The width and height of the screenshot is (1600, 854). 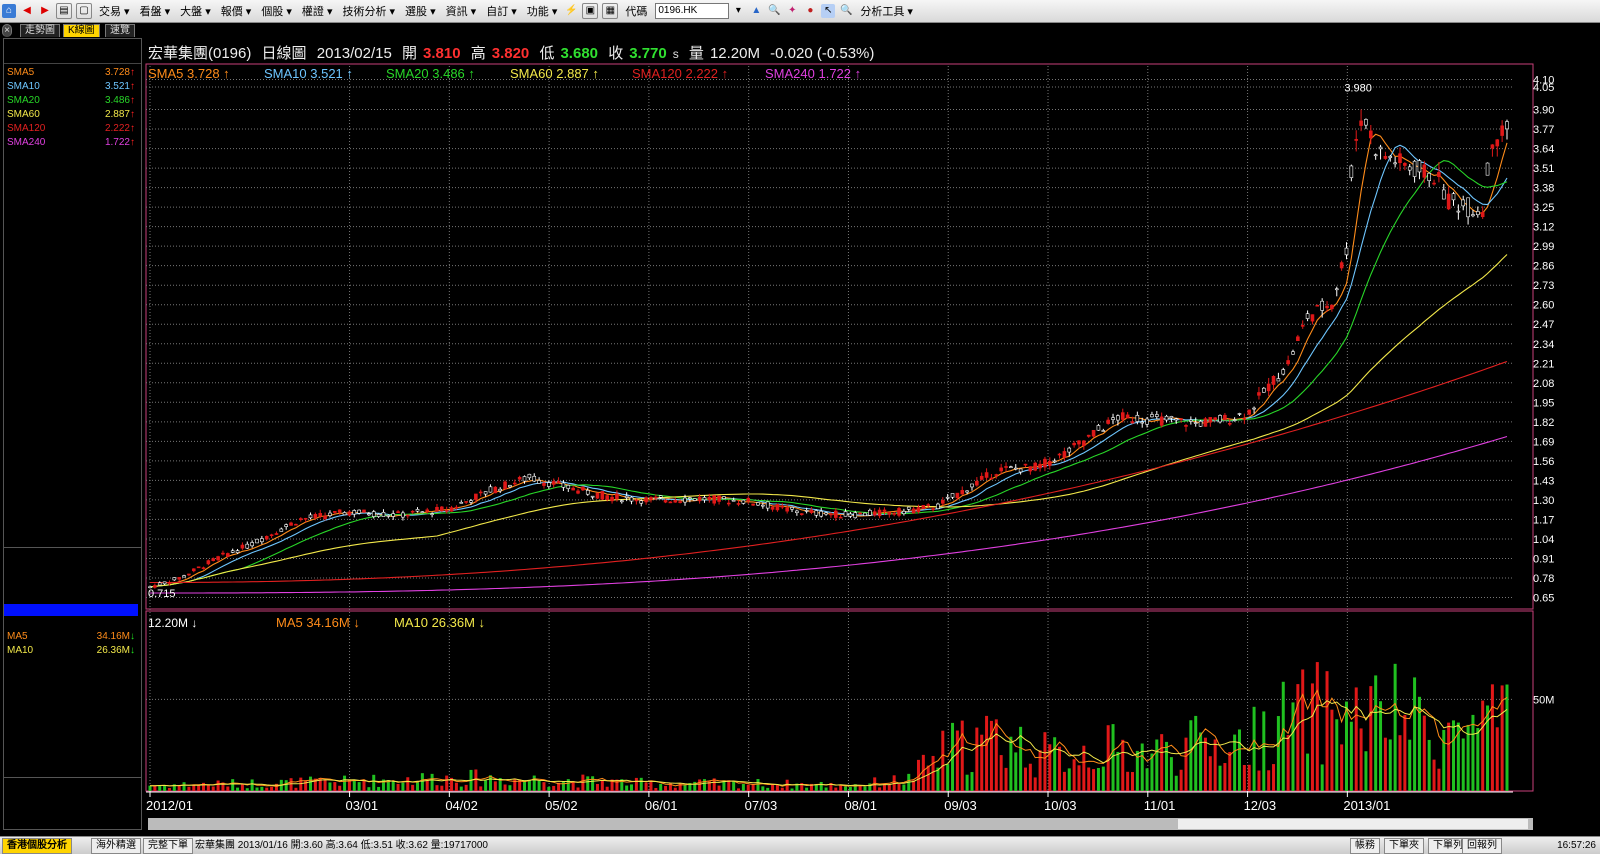 I want to click on back-icon: ◀, so click(x=27, y=11).